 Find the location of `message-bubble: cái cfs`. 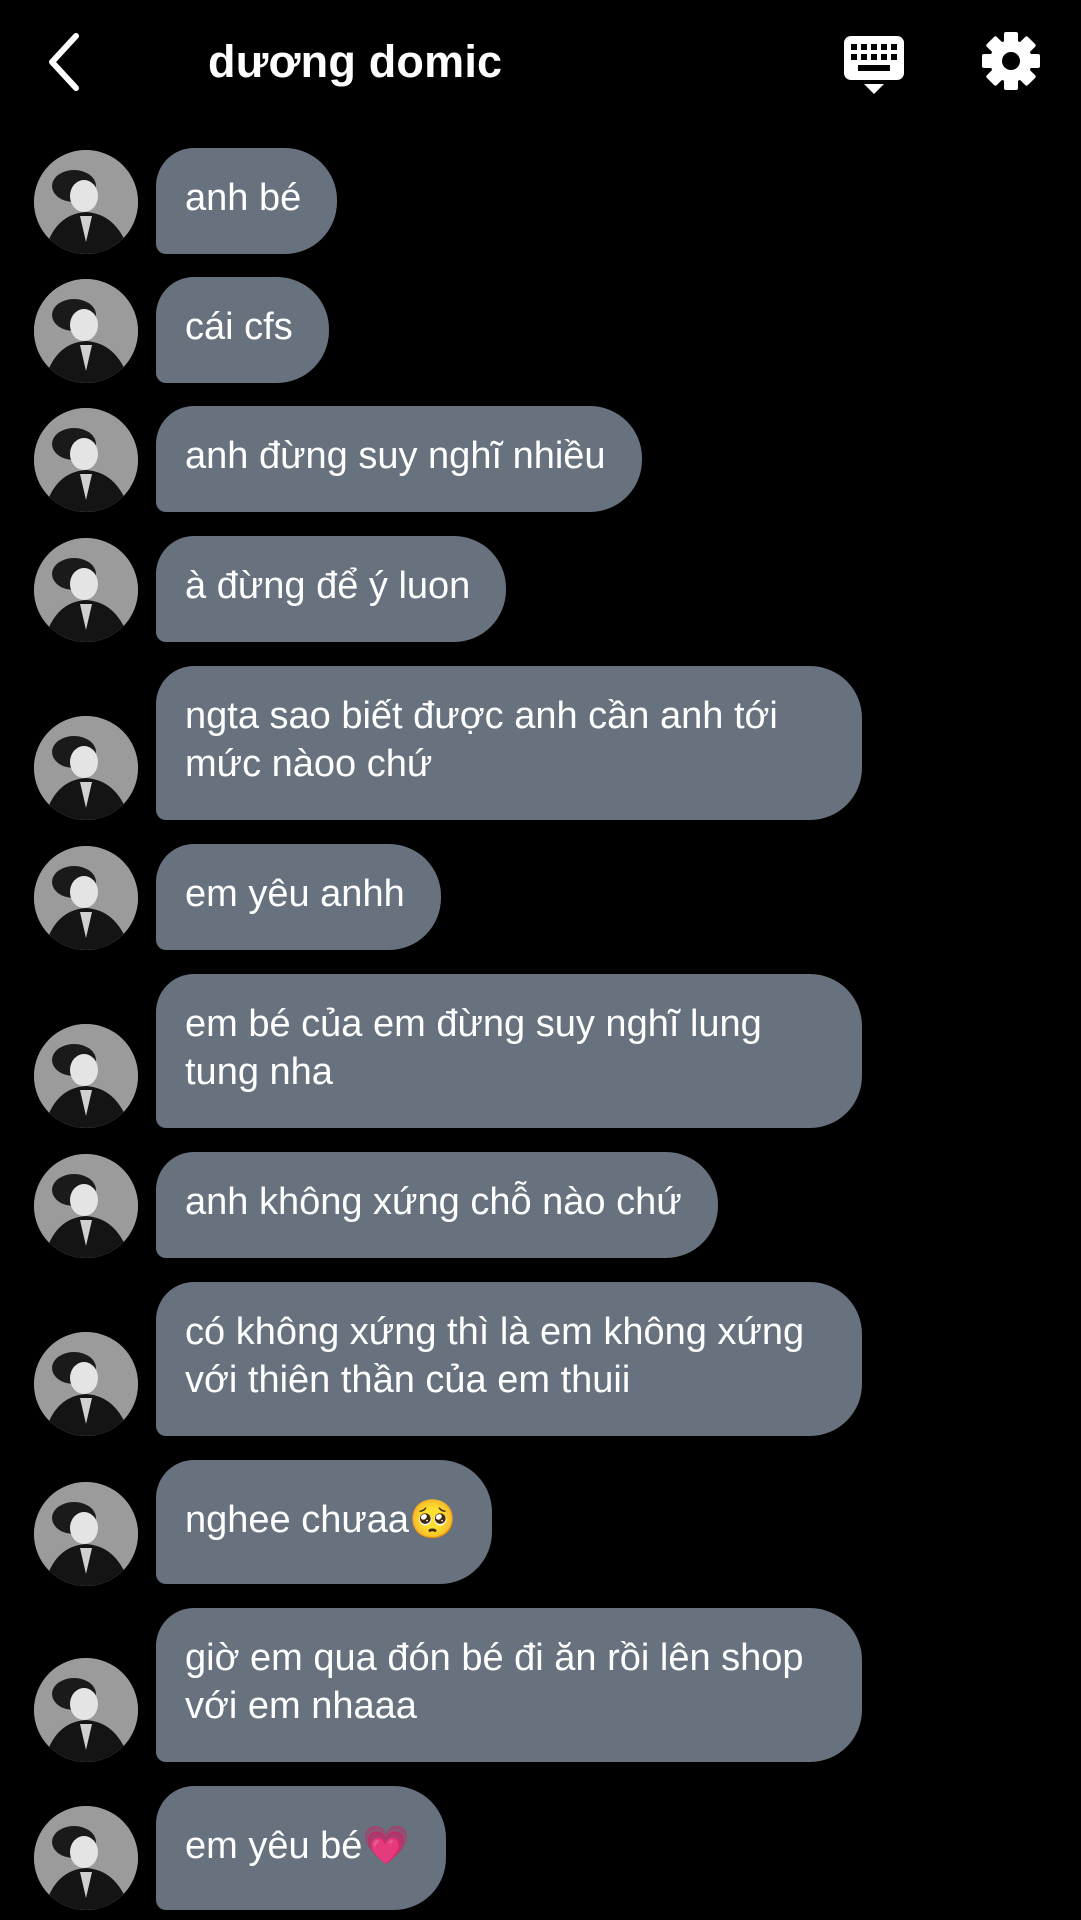

message-bubble: cái cfs is located at coordinates (242, 330).